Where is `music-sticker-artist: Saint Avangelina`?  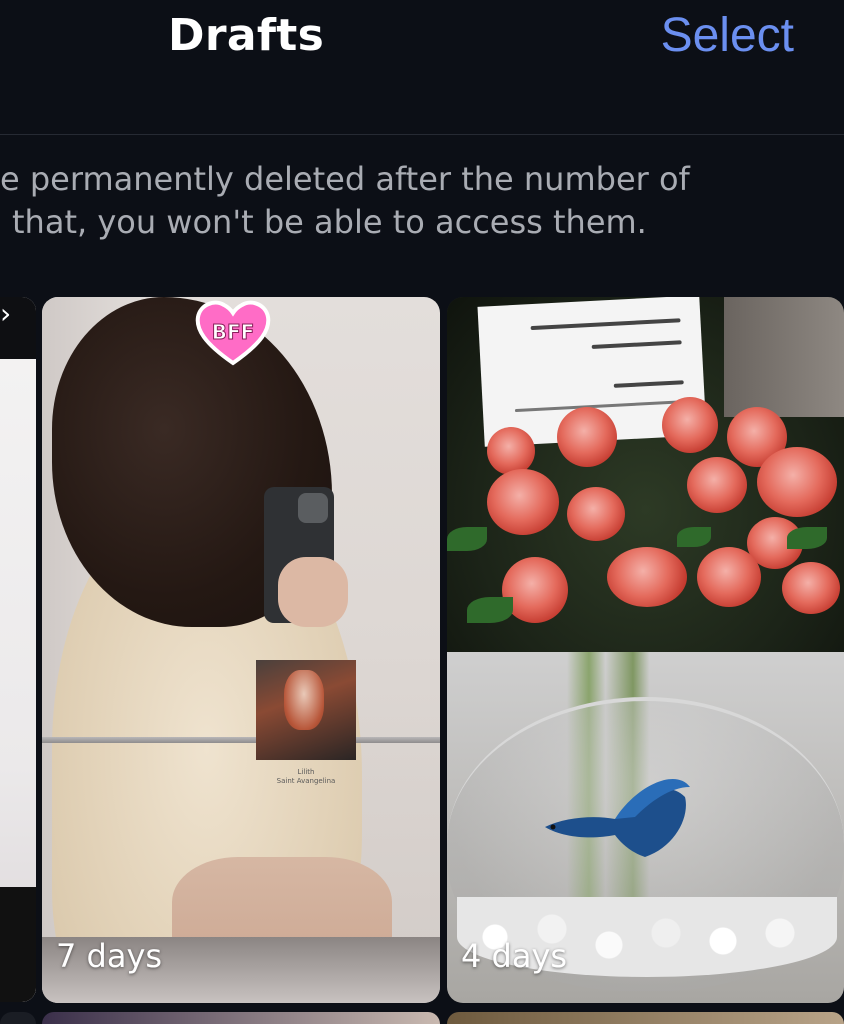 music-sticker-artist: Saint Avangelina is located at coordinates (306, 781).